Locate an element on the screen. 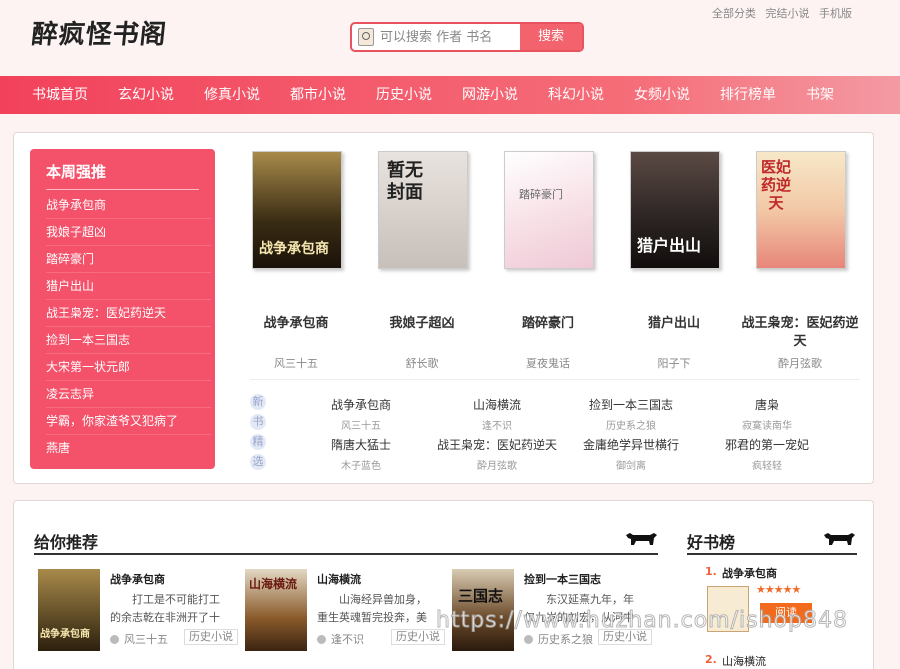 The image size is (900, 669). cover-title: 山海横流 is located at coordinates (273, 584).